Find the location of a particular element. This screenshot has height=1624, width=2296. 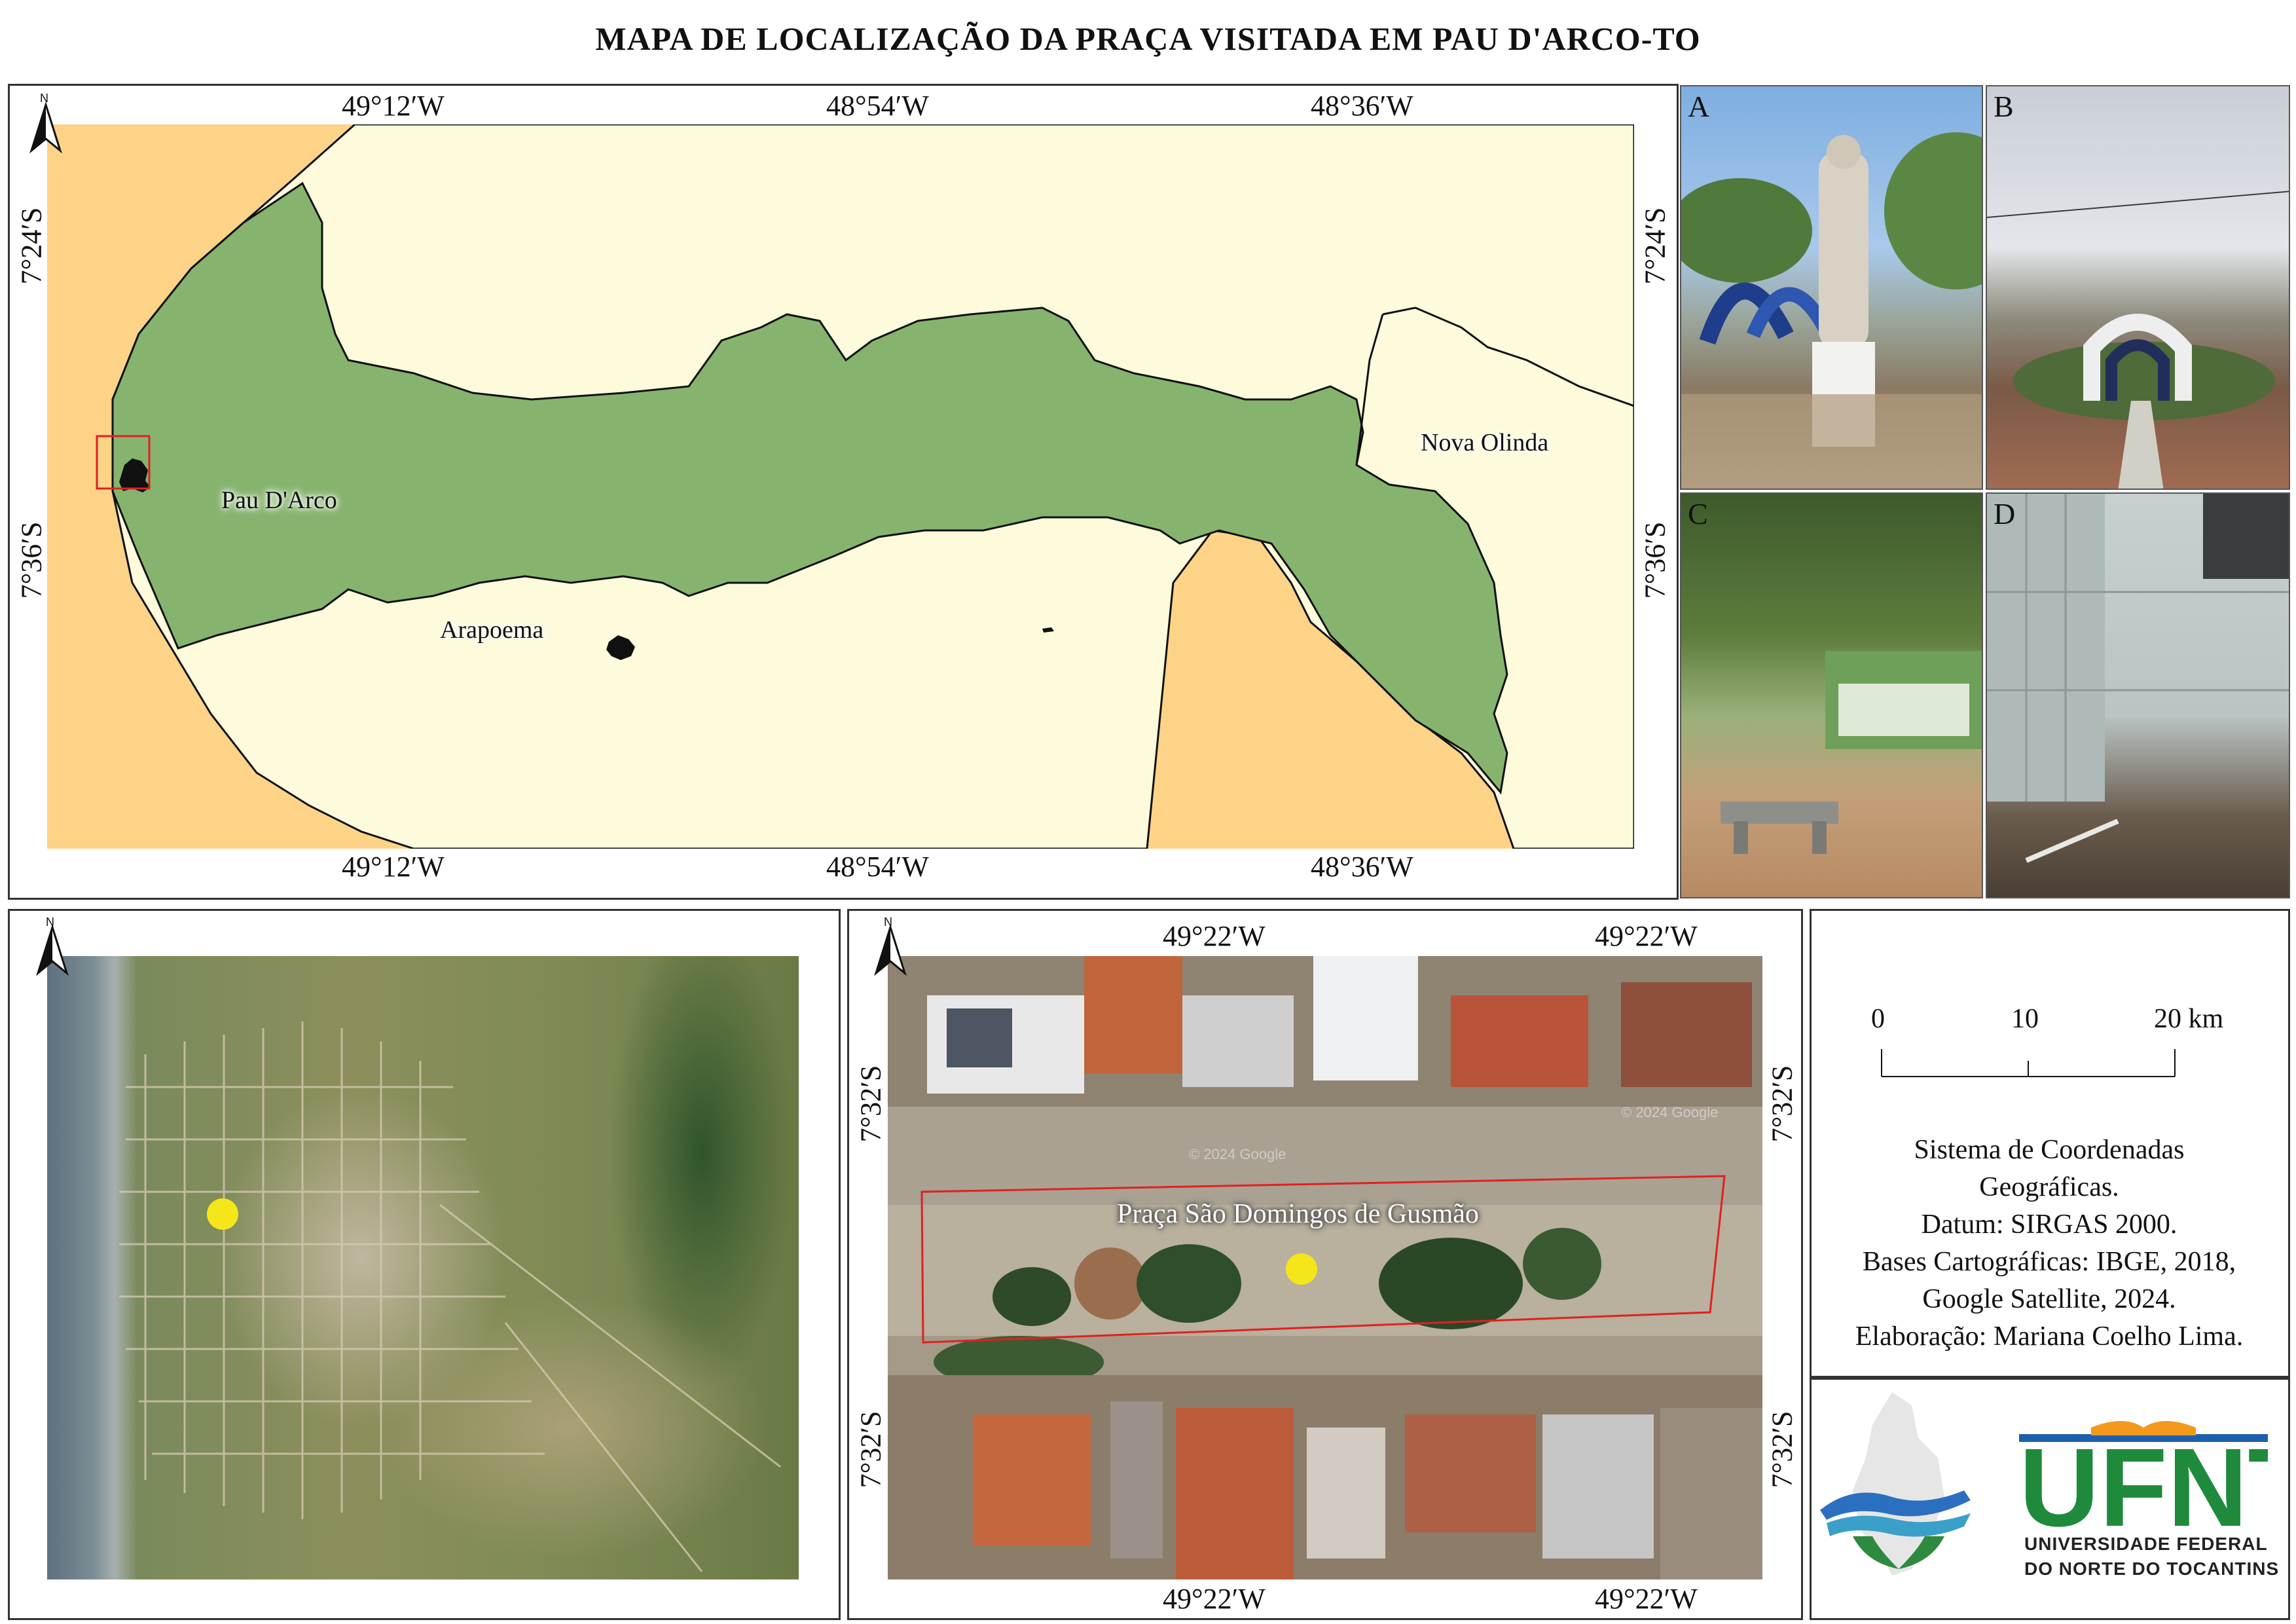

legend-line-4: Bases Cartográficas: IBGE, 2018, is located at coordinates (2049, 1262).